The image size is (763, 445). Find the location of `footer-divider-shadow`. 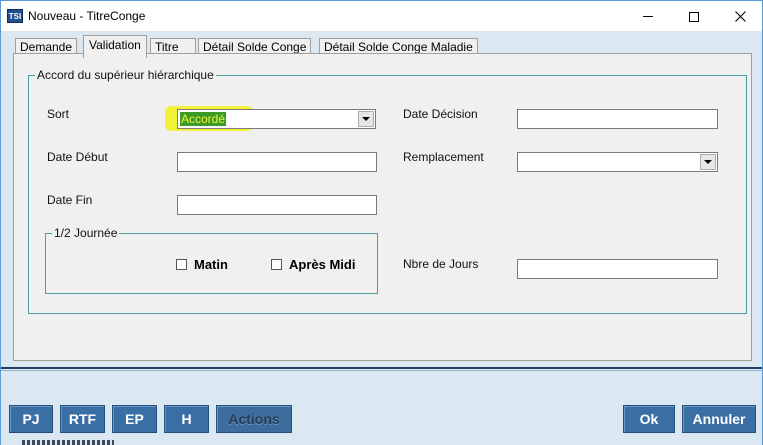

footer-divider-shadow is located at coordinates (381, 370).